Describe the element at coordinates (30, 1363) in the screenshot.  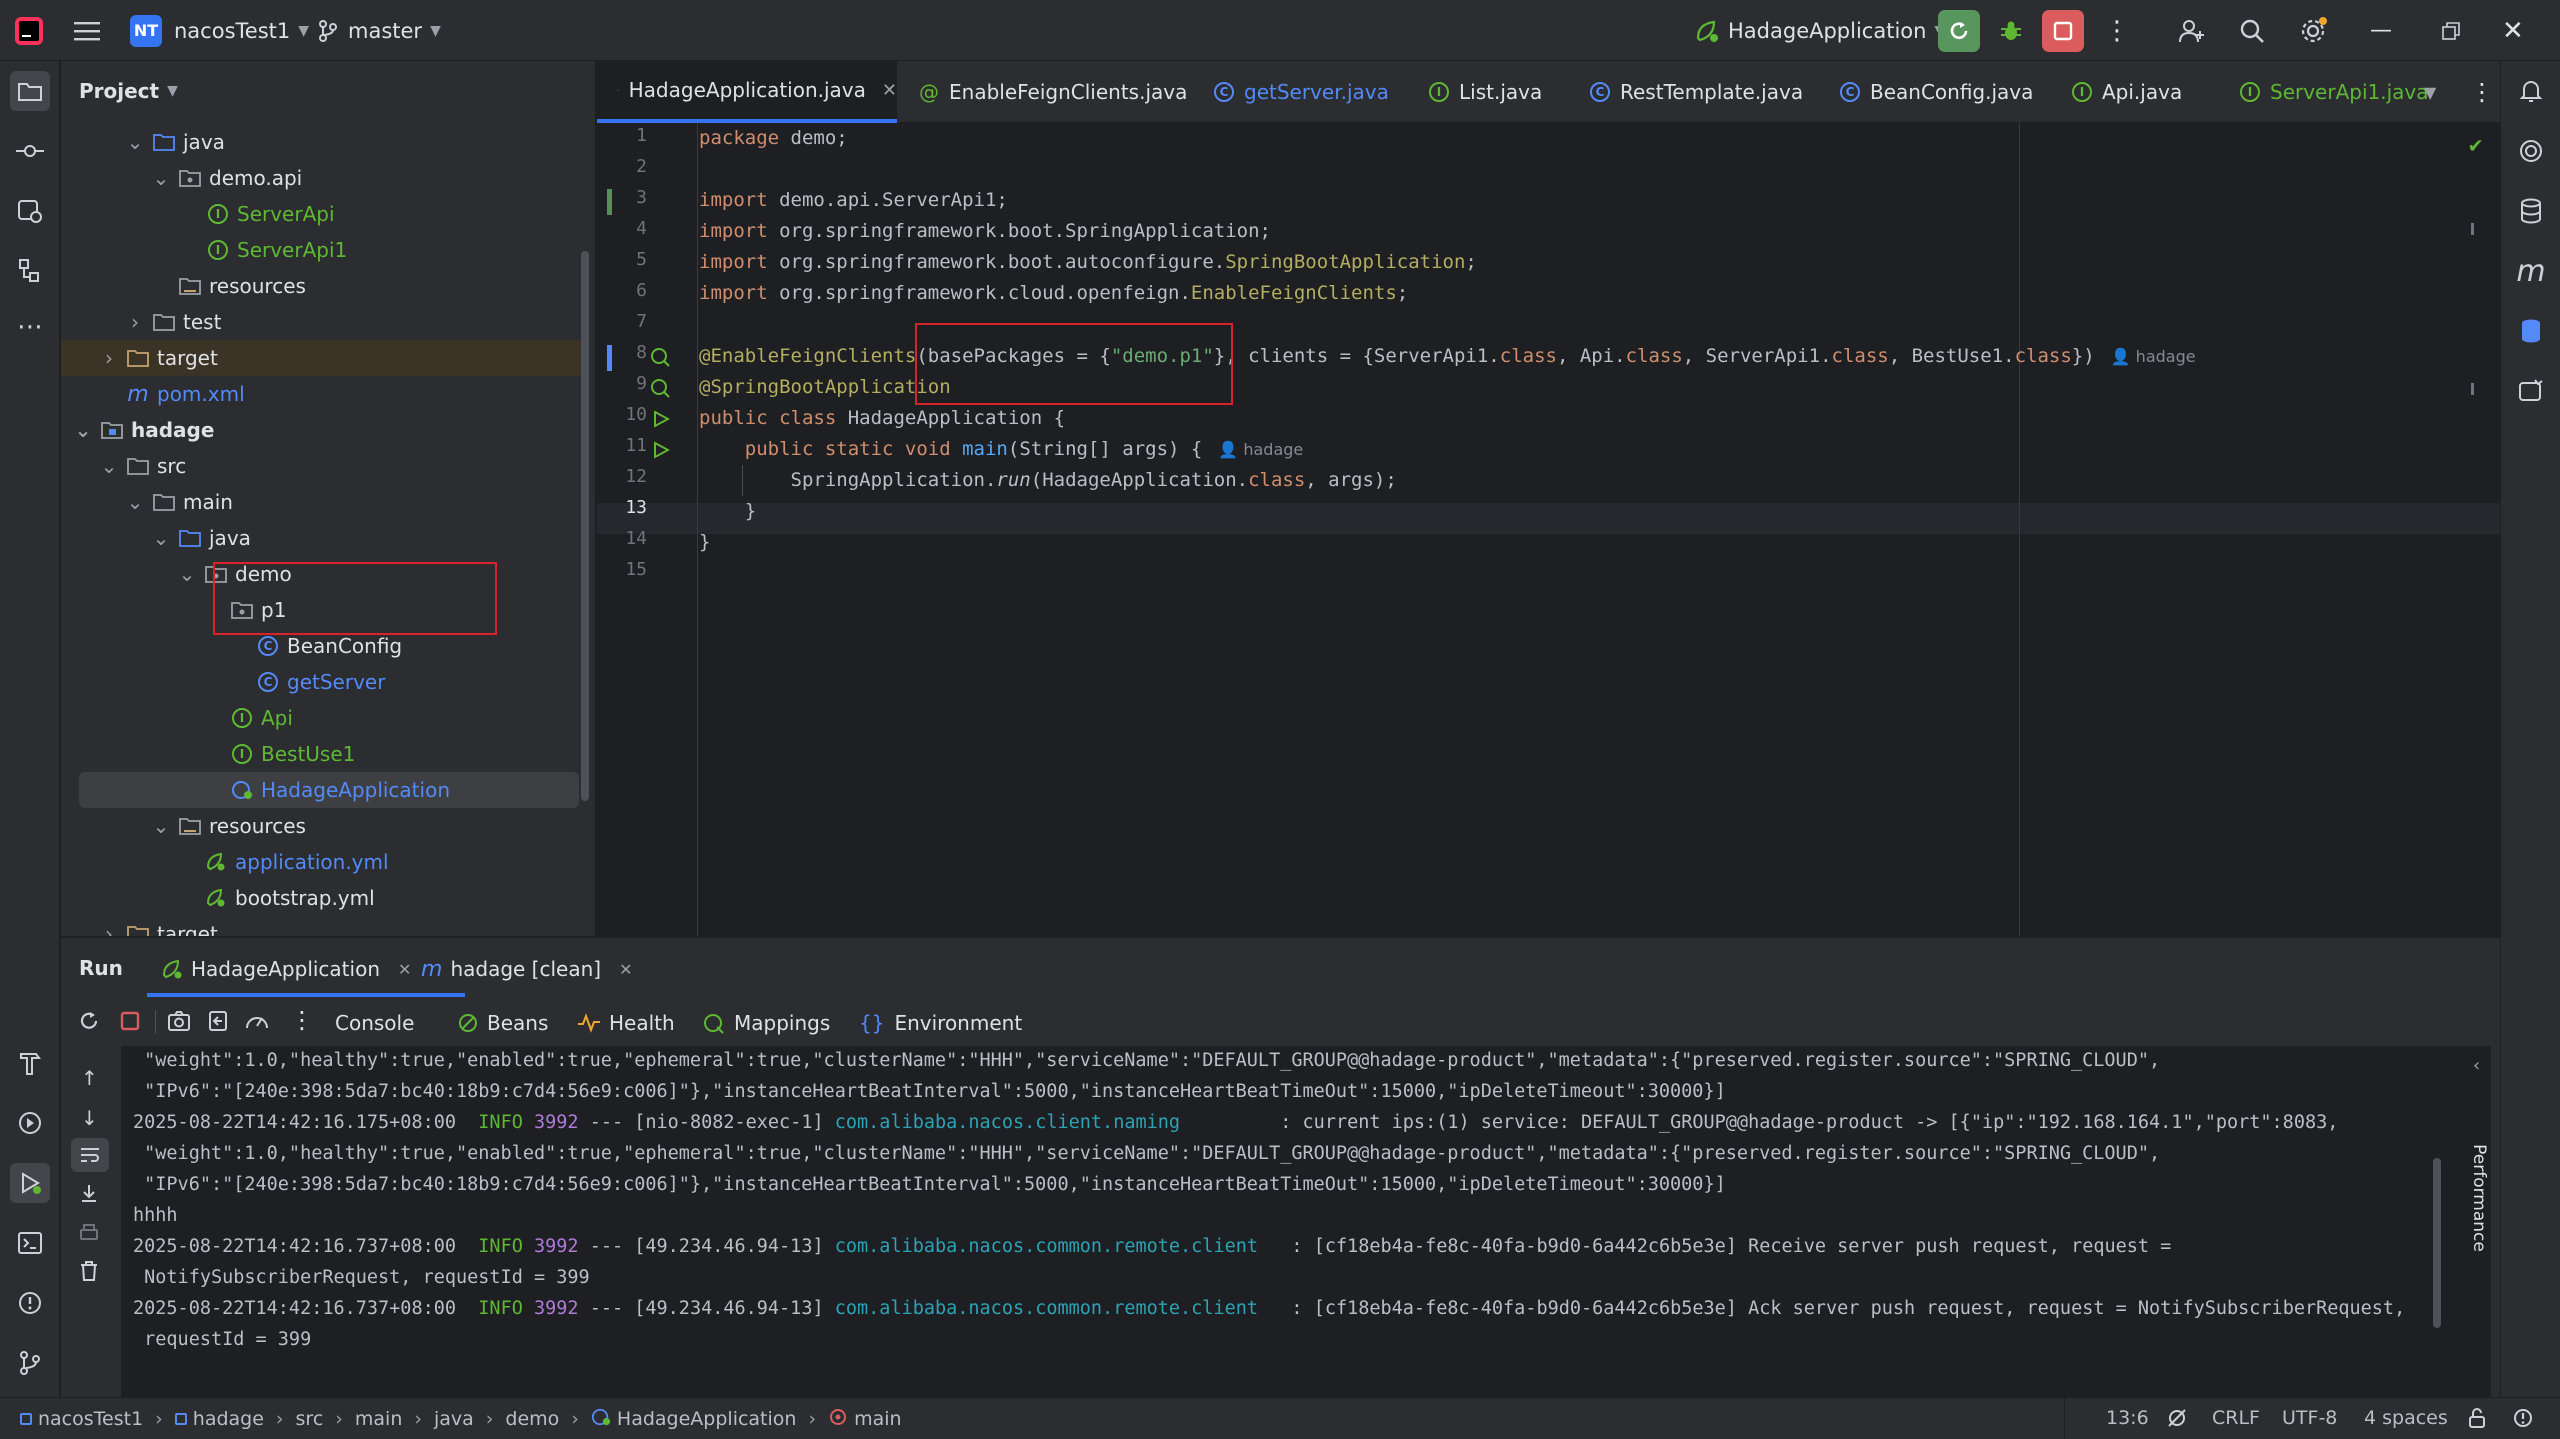
I see `git-tool-icon` at that location.